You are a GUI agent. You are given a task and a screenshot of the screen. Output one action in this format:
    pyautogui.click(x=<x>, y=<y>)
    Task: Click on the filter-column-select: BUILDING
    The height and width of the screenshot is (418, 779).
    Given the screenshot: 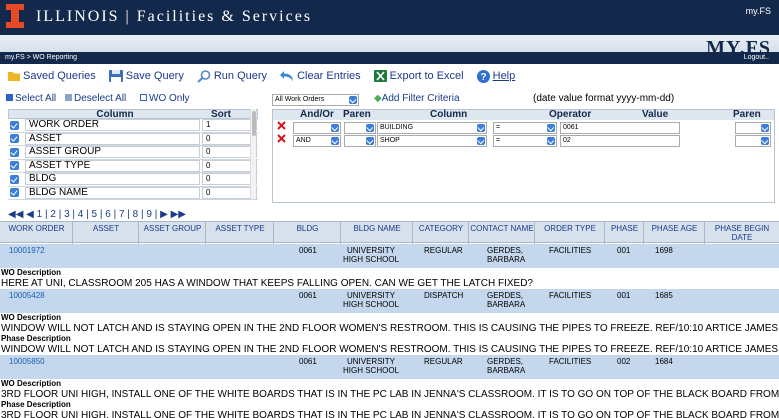 What is the action you would take?
    pyautogui.click(x=432, y=128)
    